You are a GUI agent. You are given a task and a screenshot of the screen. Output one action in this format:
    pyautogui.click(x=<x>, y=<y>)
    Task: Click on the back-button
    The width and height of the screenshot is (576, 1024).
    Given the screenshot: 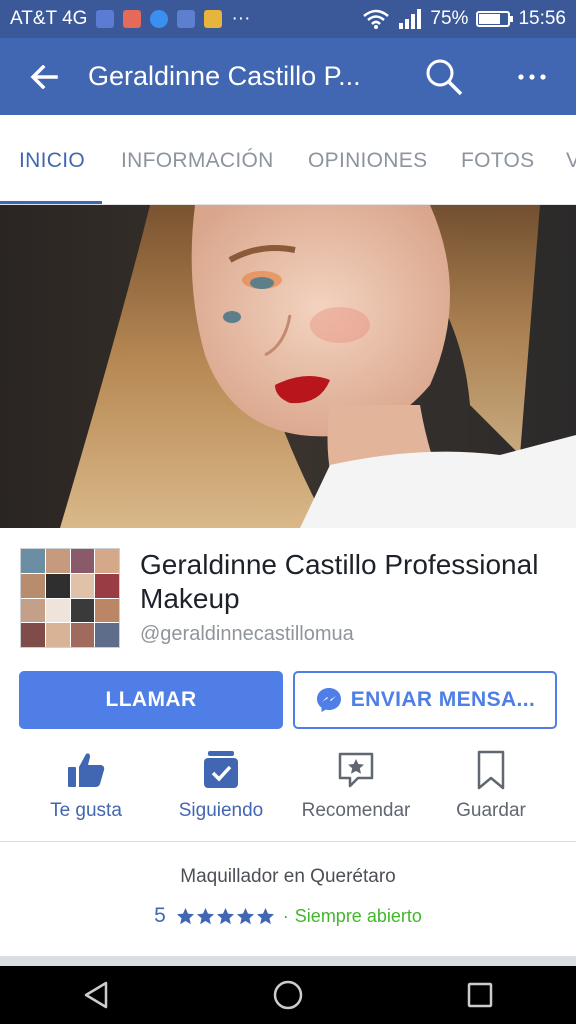 What is the action you would take?
    pyautogui.click(x=44, y=76)
    